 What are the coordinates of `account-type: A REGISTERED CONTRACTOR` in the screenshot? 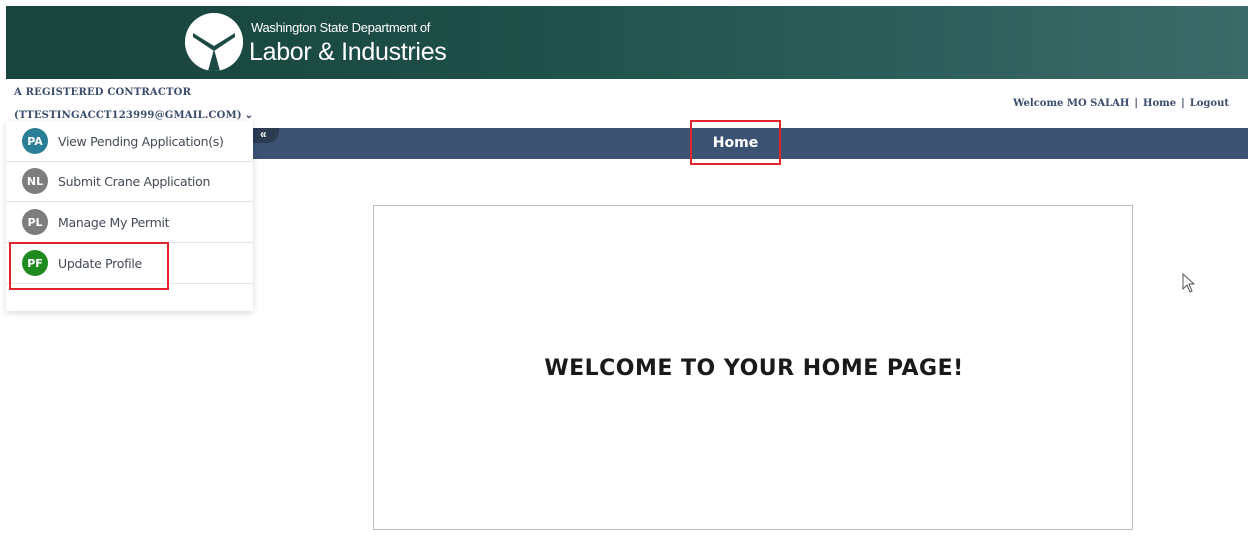 It's located at (103, 92).